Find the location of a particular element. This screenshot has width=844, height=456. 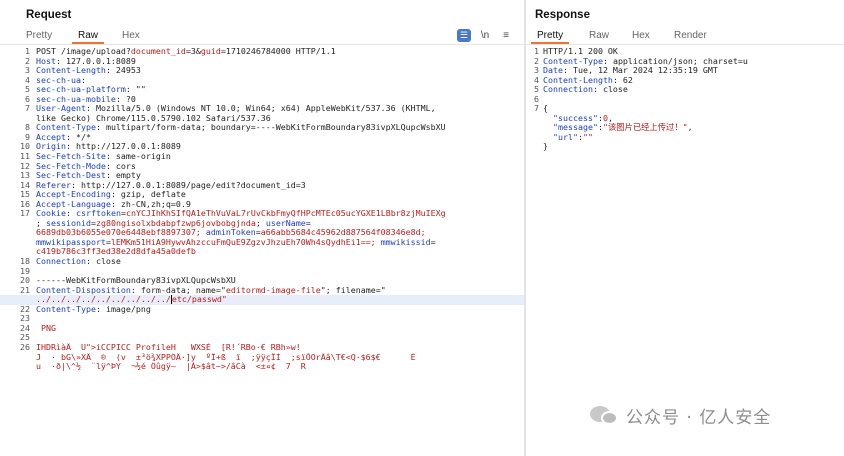

query-param: guid is located at coordinates (210, 51).